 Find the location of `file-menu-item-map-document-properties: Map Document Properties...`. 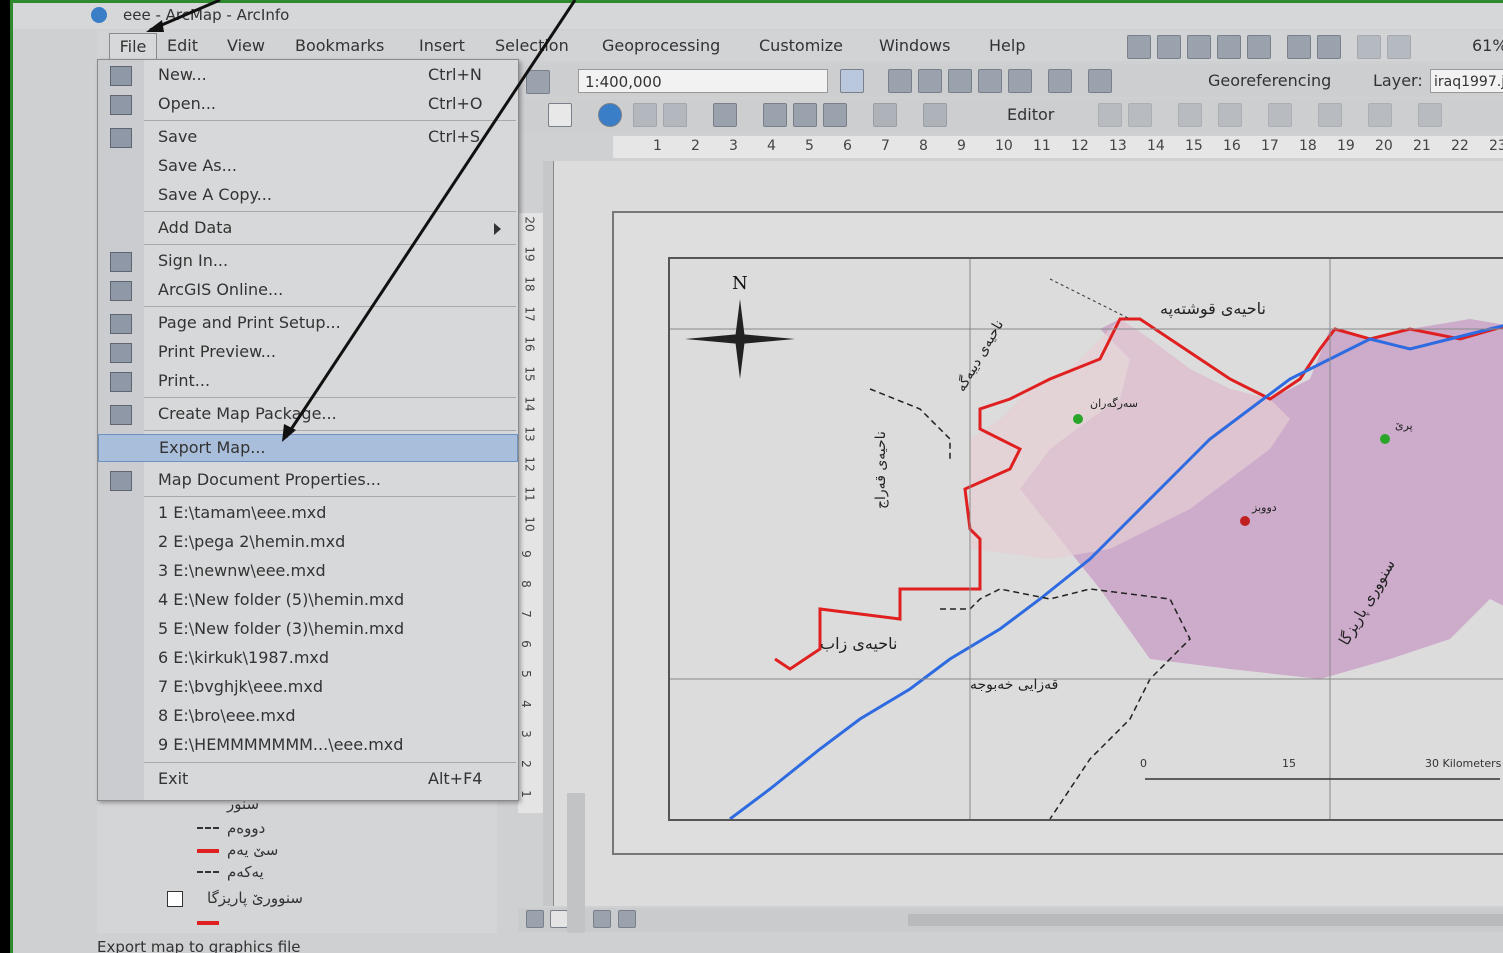

file-menu-item-map-document-properties: Map Document Properties... is located at coordinates (308, 481).